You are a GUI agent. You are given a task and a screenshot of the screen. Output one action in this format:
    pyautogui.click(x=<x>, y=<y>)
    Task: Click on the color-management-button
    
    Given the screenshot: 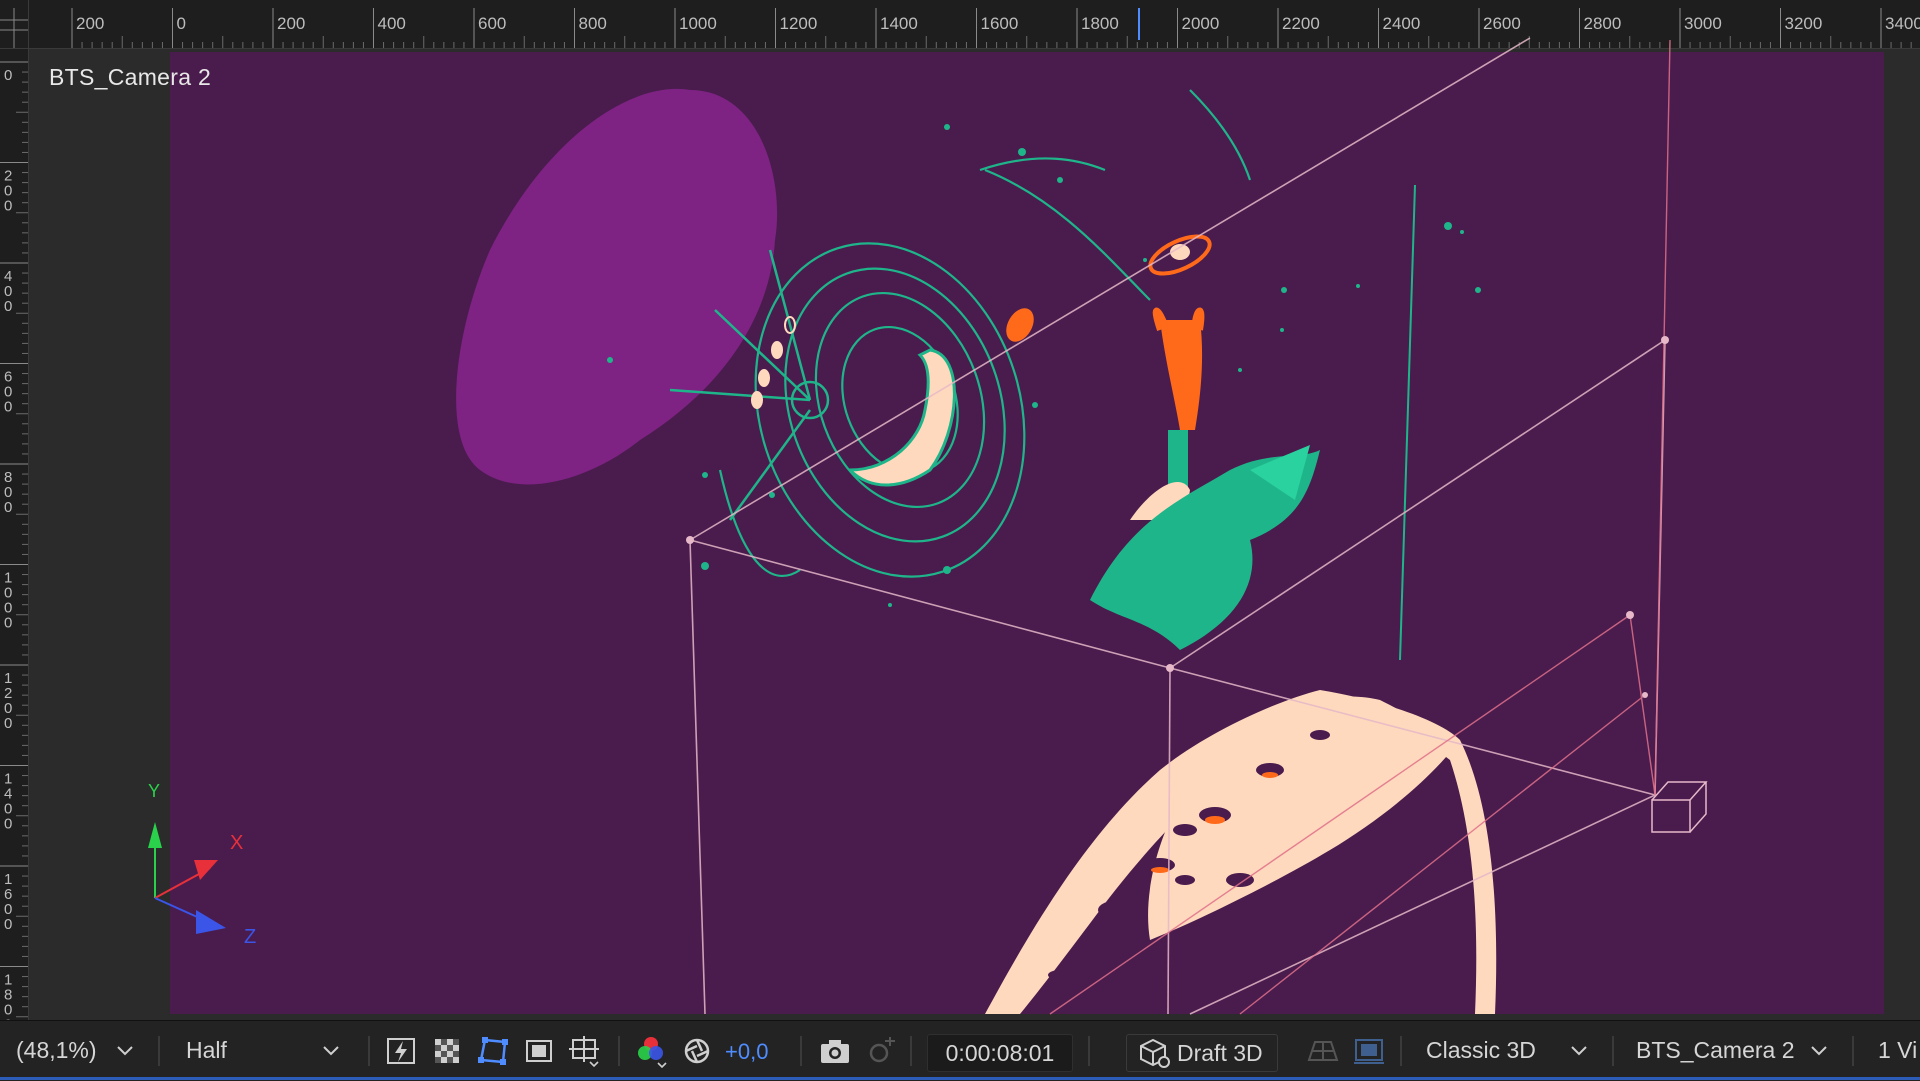 What is the action you would take?
    pyautogui.click(x=697, y=1051)
    